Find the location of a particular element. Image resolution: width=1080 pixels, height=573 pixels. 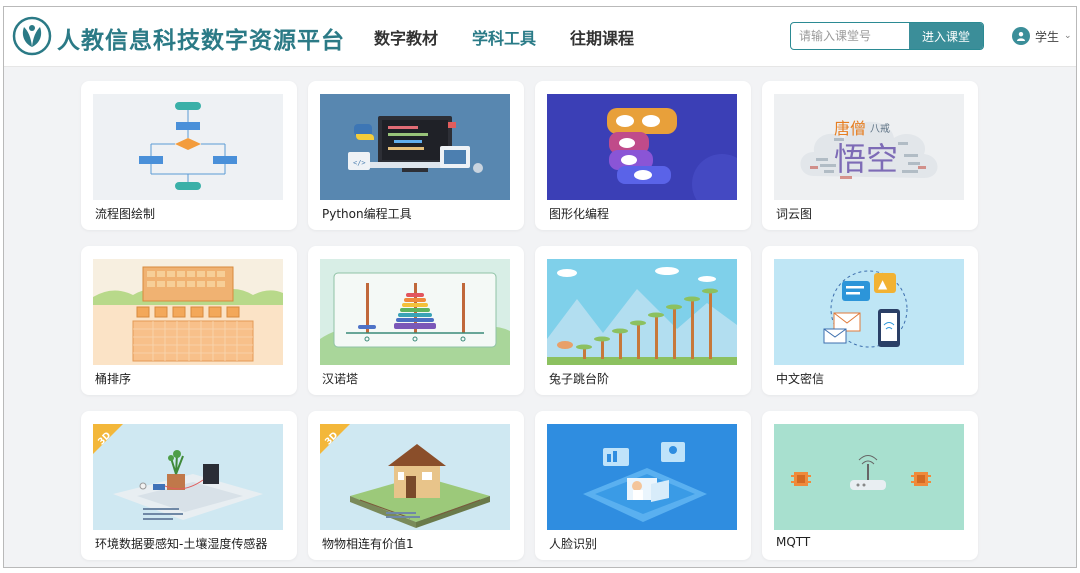

tool-card-secret-message: ▲ 中文密信 is located at coordinates (870, 320).